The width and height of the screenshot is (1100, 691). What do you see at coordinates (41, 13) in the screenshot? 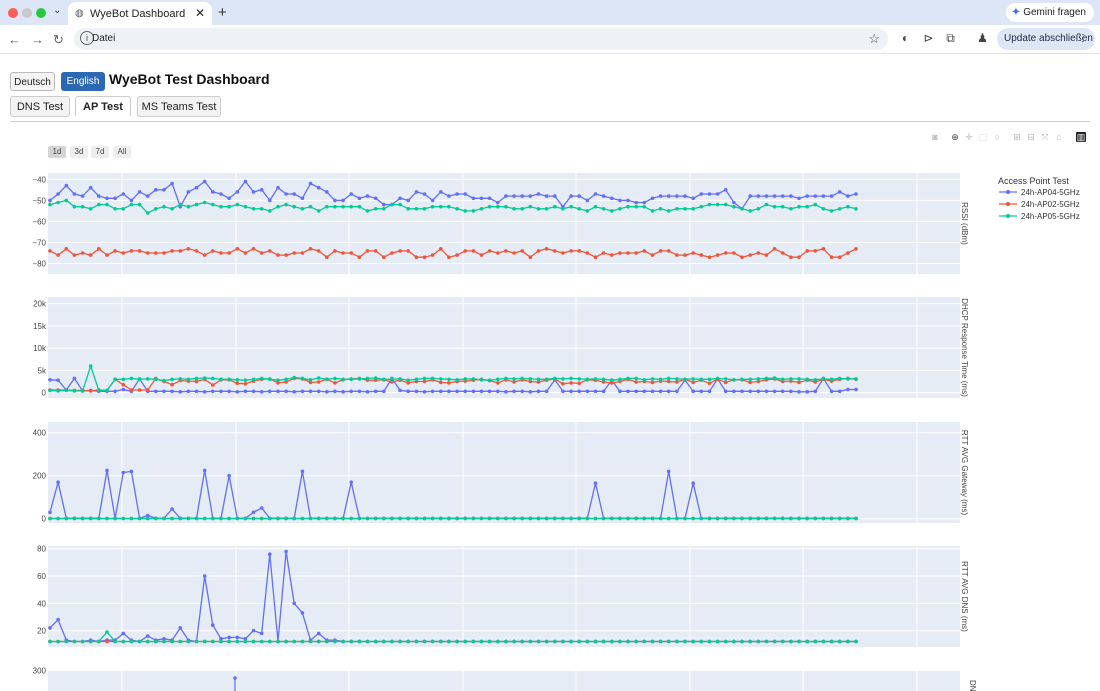
I see `zoom-window-button` at bounding box center [41, 13].